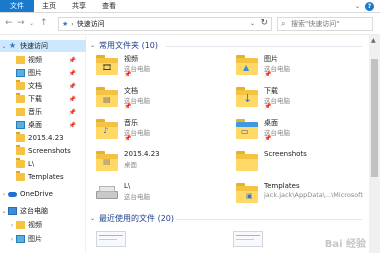 The width and height of the screenshot is (380, 253). What do you see at coordinates (35, 225) in the screenshot?
I see `sidebar-item-label: 视频` at bounding box center [35, 225].